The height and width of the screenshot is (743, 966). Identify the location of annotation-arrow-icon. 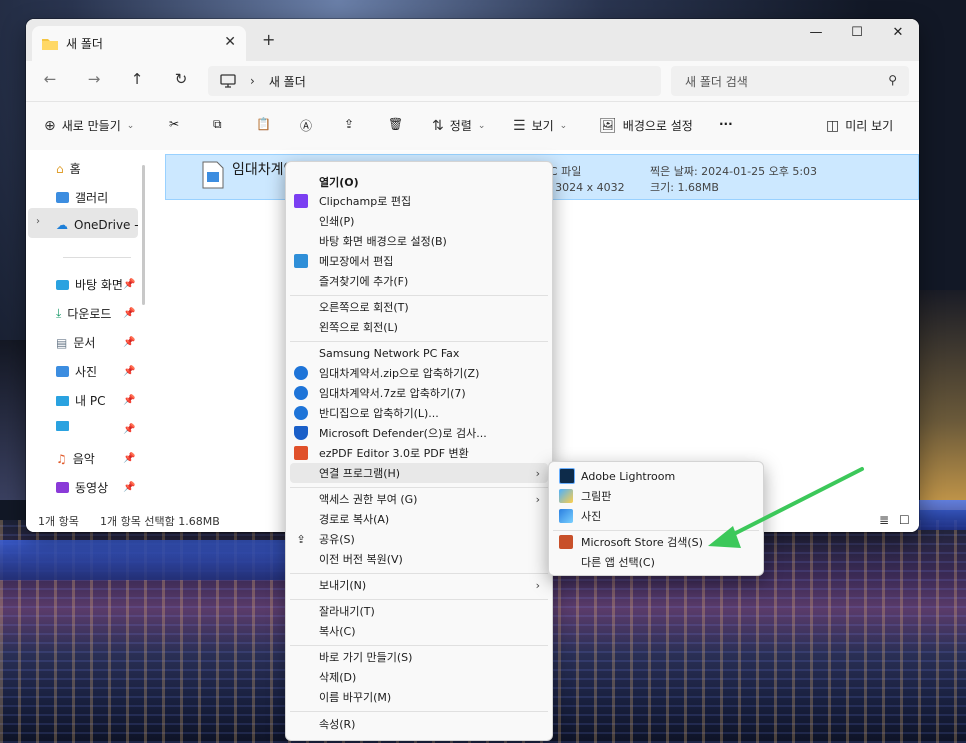
(786, 507).